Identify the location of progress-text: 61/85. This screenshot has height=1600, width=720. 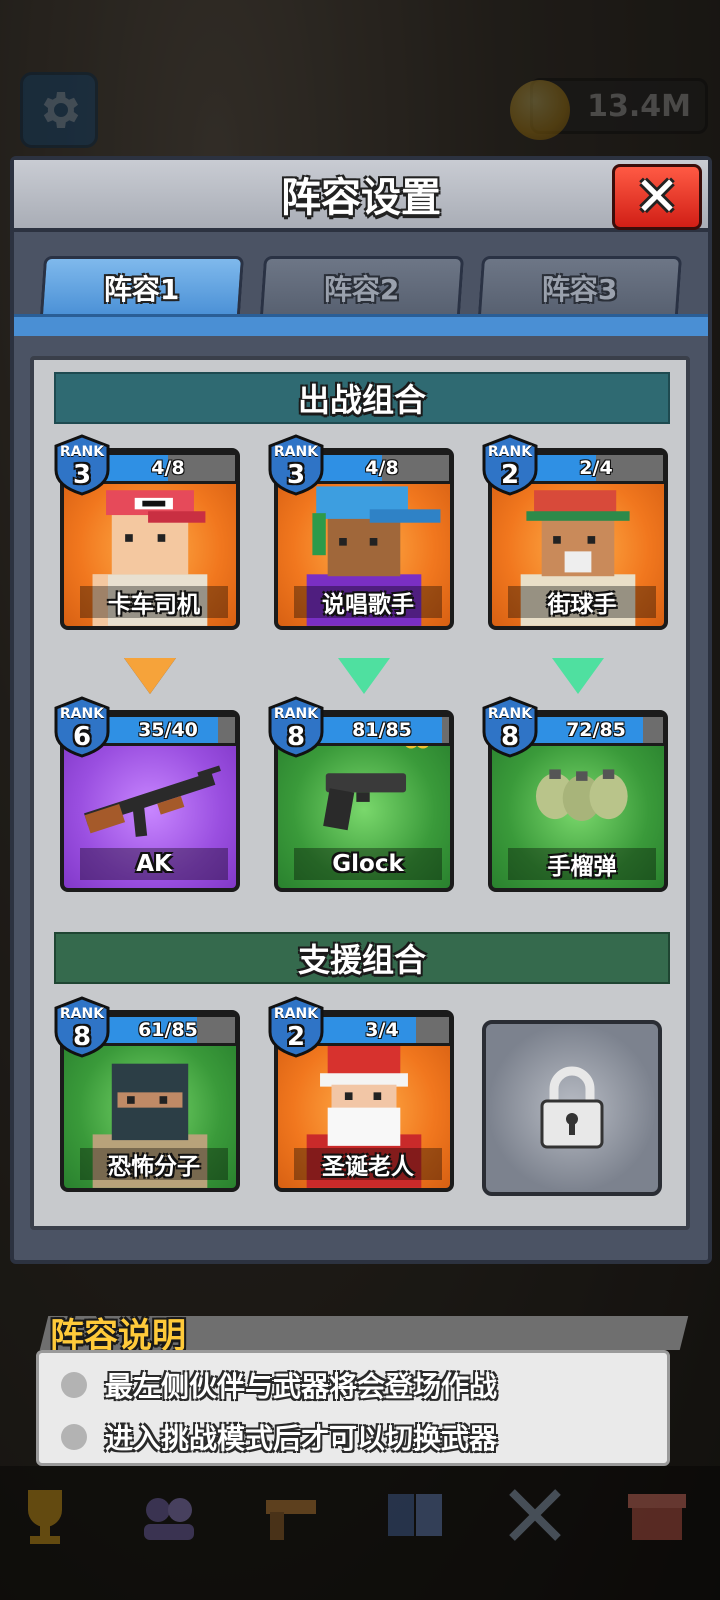
(168, 1030).